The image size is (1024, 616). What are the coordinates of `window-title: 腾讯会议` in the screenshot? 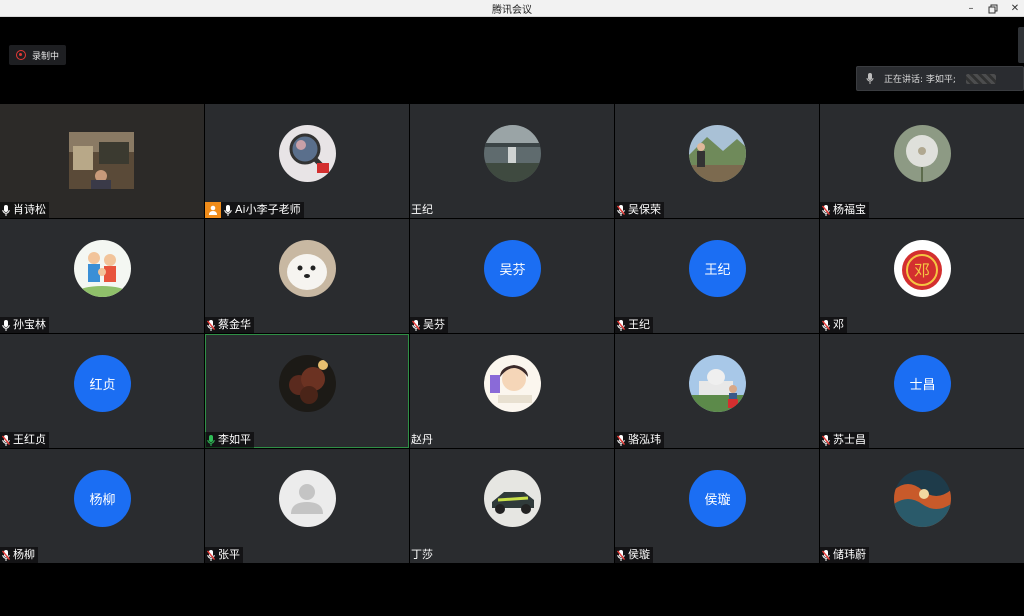 It's located at (512, 10).